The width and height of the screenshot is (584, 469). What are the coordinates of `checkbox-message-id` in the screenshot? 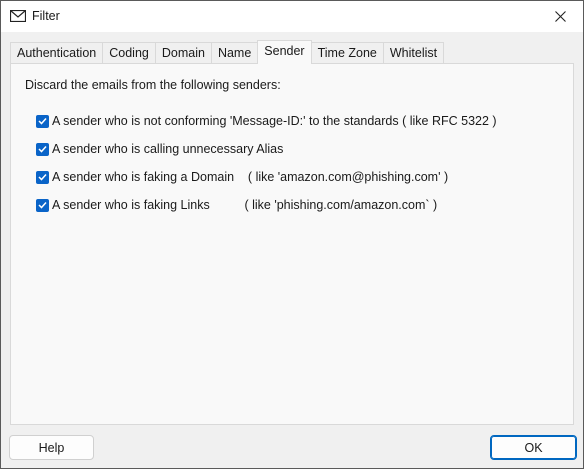 It's located at (42, 121).